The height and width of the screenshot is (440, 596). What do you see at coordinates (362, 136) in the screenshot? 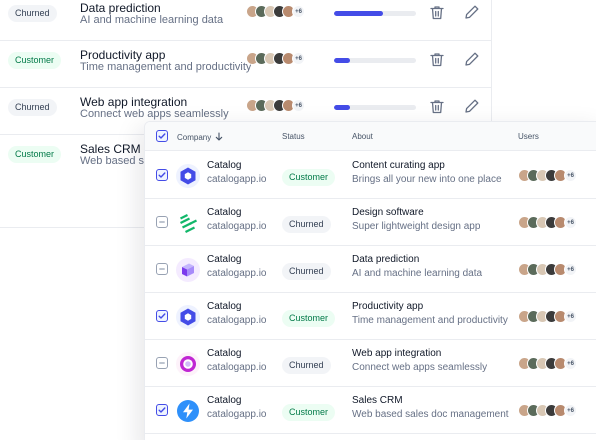
I see `about-column-header: About` at bounding box center [362, 136].